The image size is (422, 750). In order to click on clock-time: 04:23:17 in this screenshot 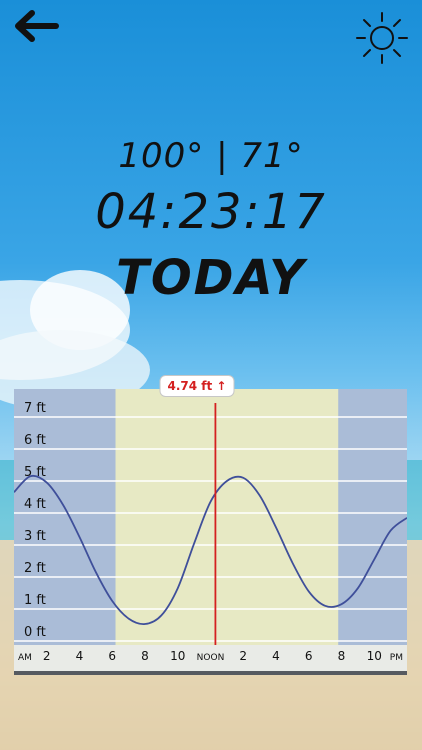, I will do `click(211, 212)`.